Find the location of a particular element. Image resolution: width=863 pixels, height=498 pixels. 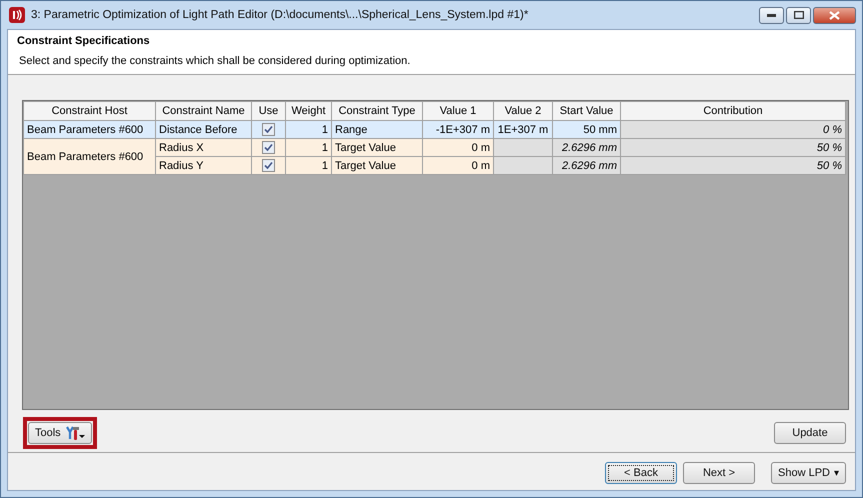

update-button: Update is located at coordinates (810, 433).